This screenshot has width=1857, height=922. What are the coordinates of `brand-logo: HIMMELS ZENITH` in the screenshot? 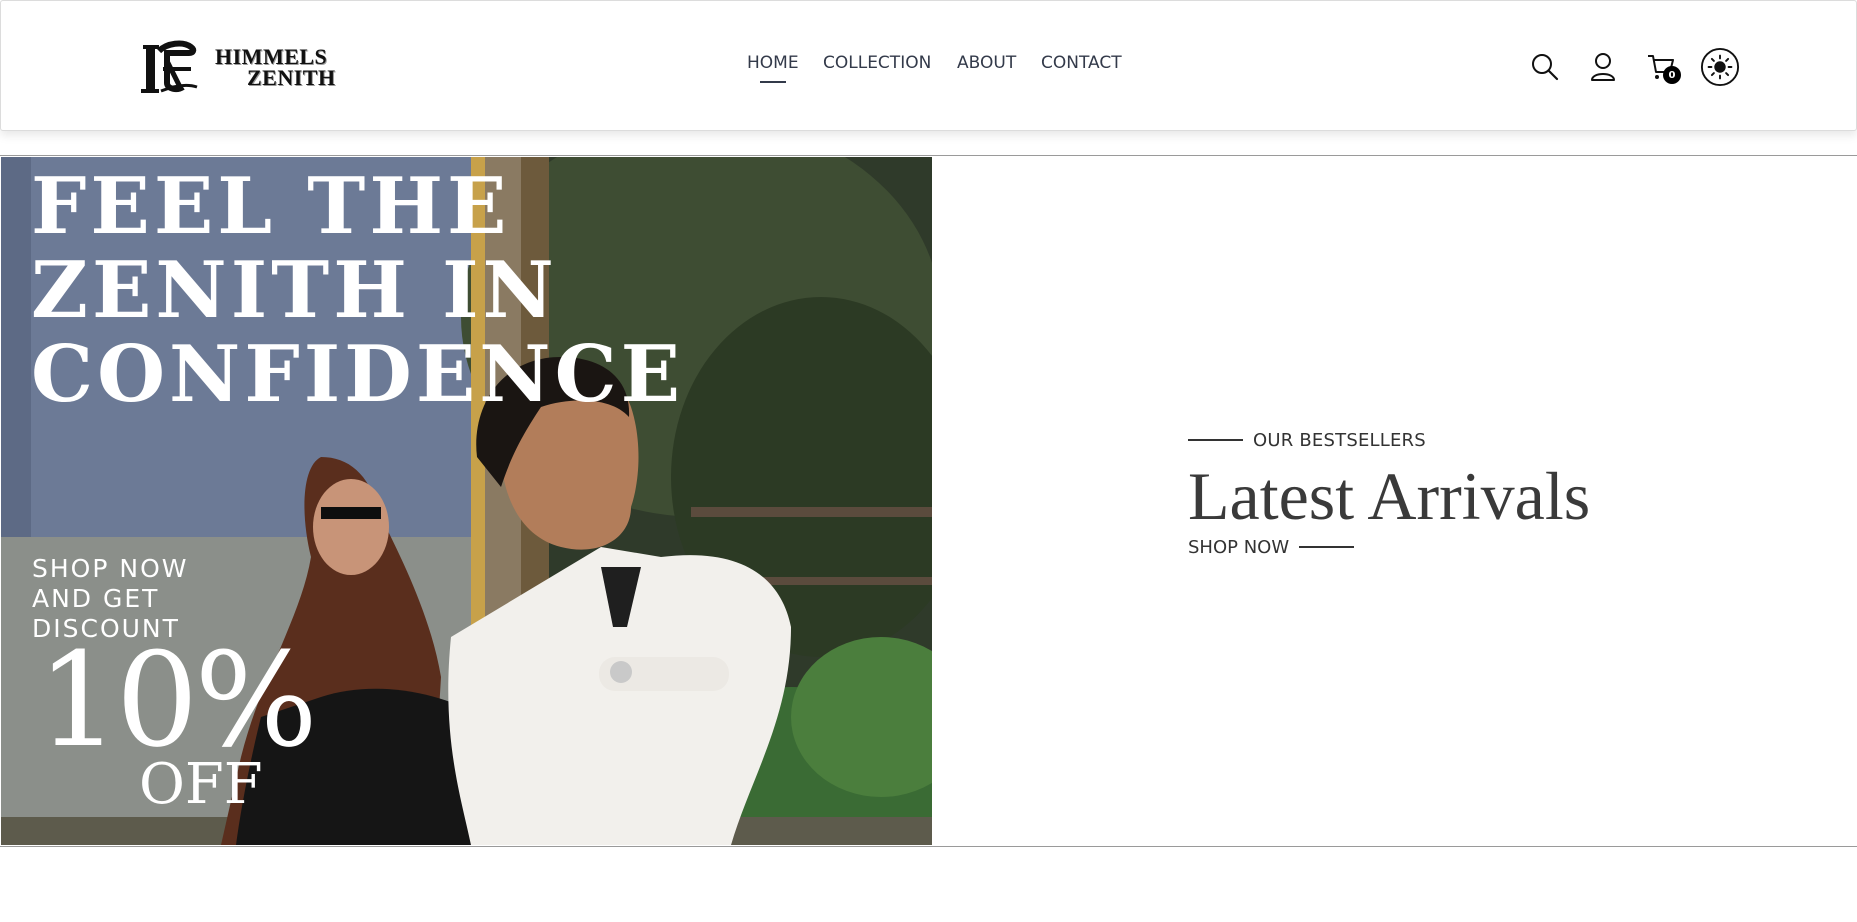 It's located at (237, 69).